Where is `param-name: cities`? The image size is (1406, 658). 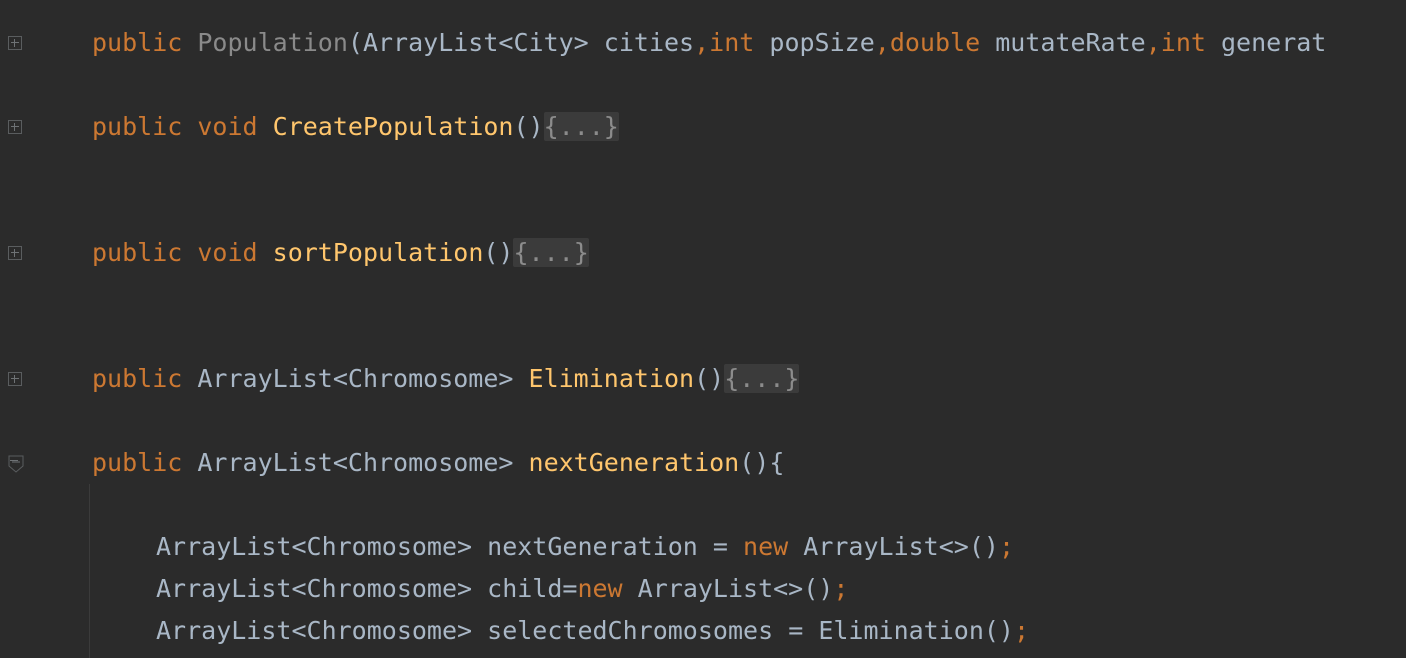 param-name: cities is located at coordinates (649, 42).